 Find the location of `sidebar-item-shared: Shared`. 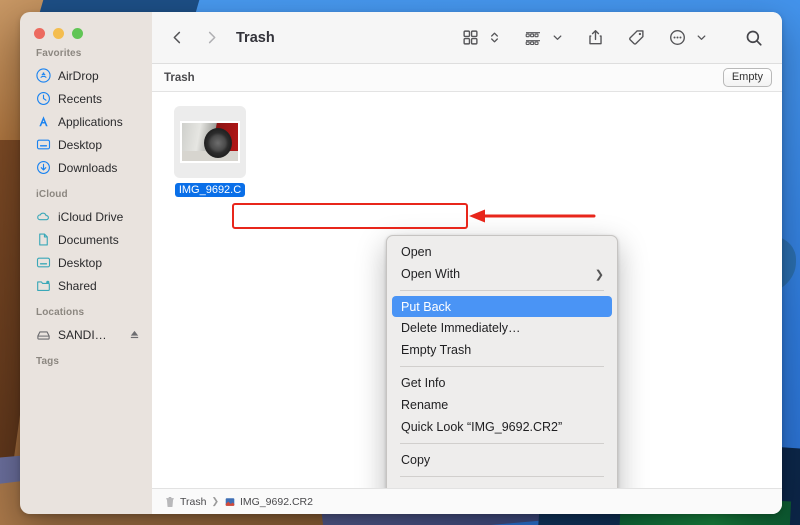

sidebar-item-shared: Shared is located at coordinates (86, 285).